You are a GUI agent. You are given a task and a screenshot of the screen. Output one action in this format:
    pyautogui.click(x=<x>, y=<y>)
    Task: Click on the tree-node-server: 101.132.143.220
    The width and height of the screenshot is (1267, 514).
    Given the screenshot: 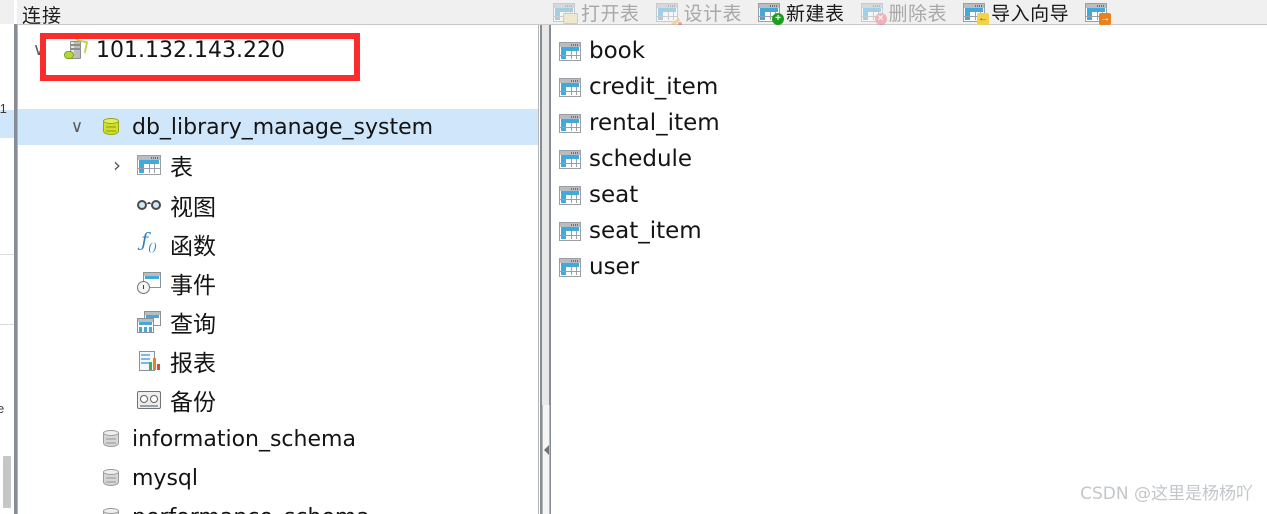 What is the action you would take?
    pyautogui.click(x=278, y=50)
    